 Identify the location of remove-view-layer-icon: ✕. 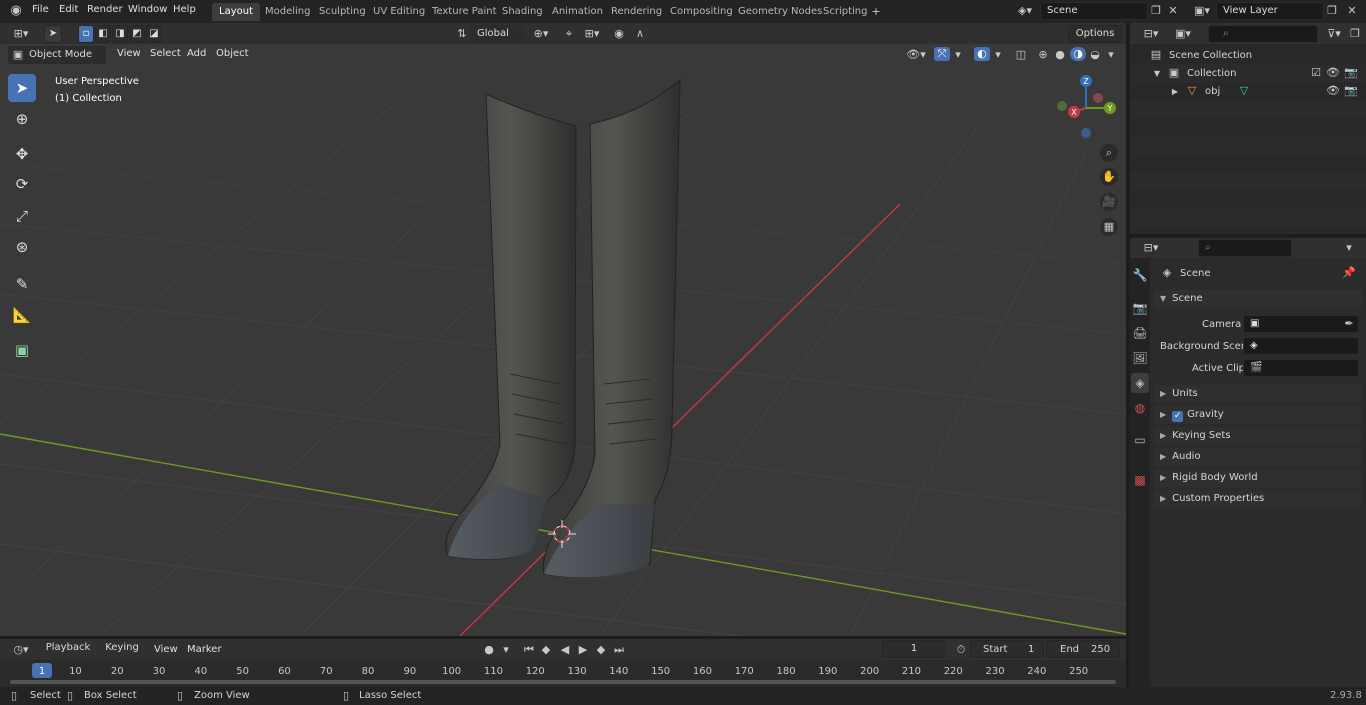
(1352, 11).